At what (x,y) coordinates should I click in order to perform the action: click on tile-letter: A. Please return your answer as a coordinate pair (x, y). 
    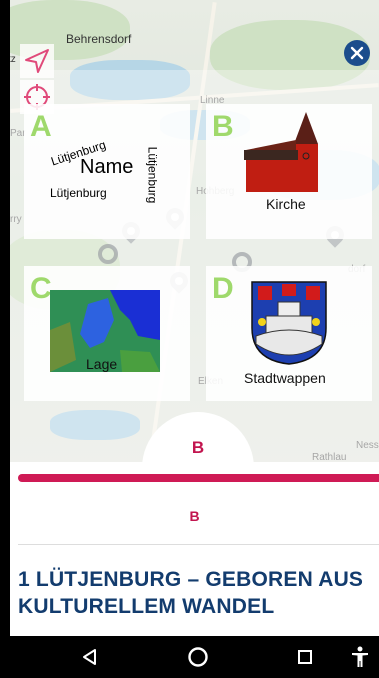
    Looking at the image, I should click on (41, 126).